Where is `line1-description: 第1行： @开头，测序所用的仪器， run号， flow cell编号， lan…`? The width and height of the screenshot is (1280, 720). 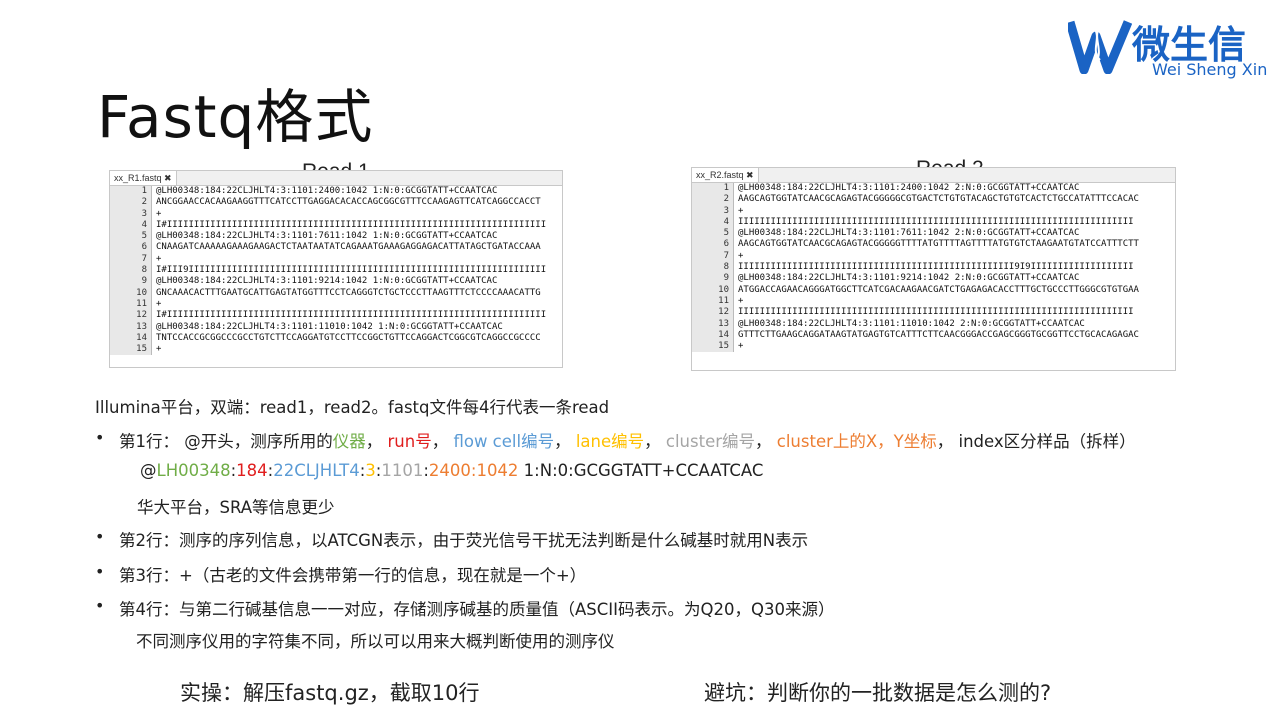 line1-description: 第1行： @开头，测序所用的仪器， run号， flow cell编号， lan… is located at coordinates (627, 440).